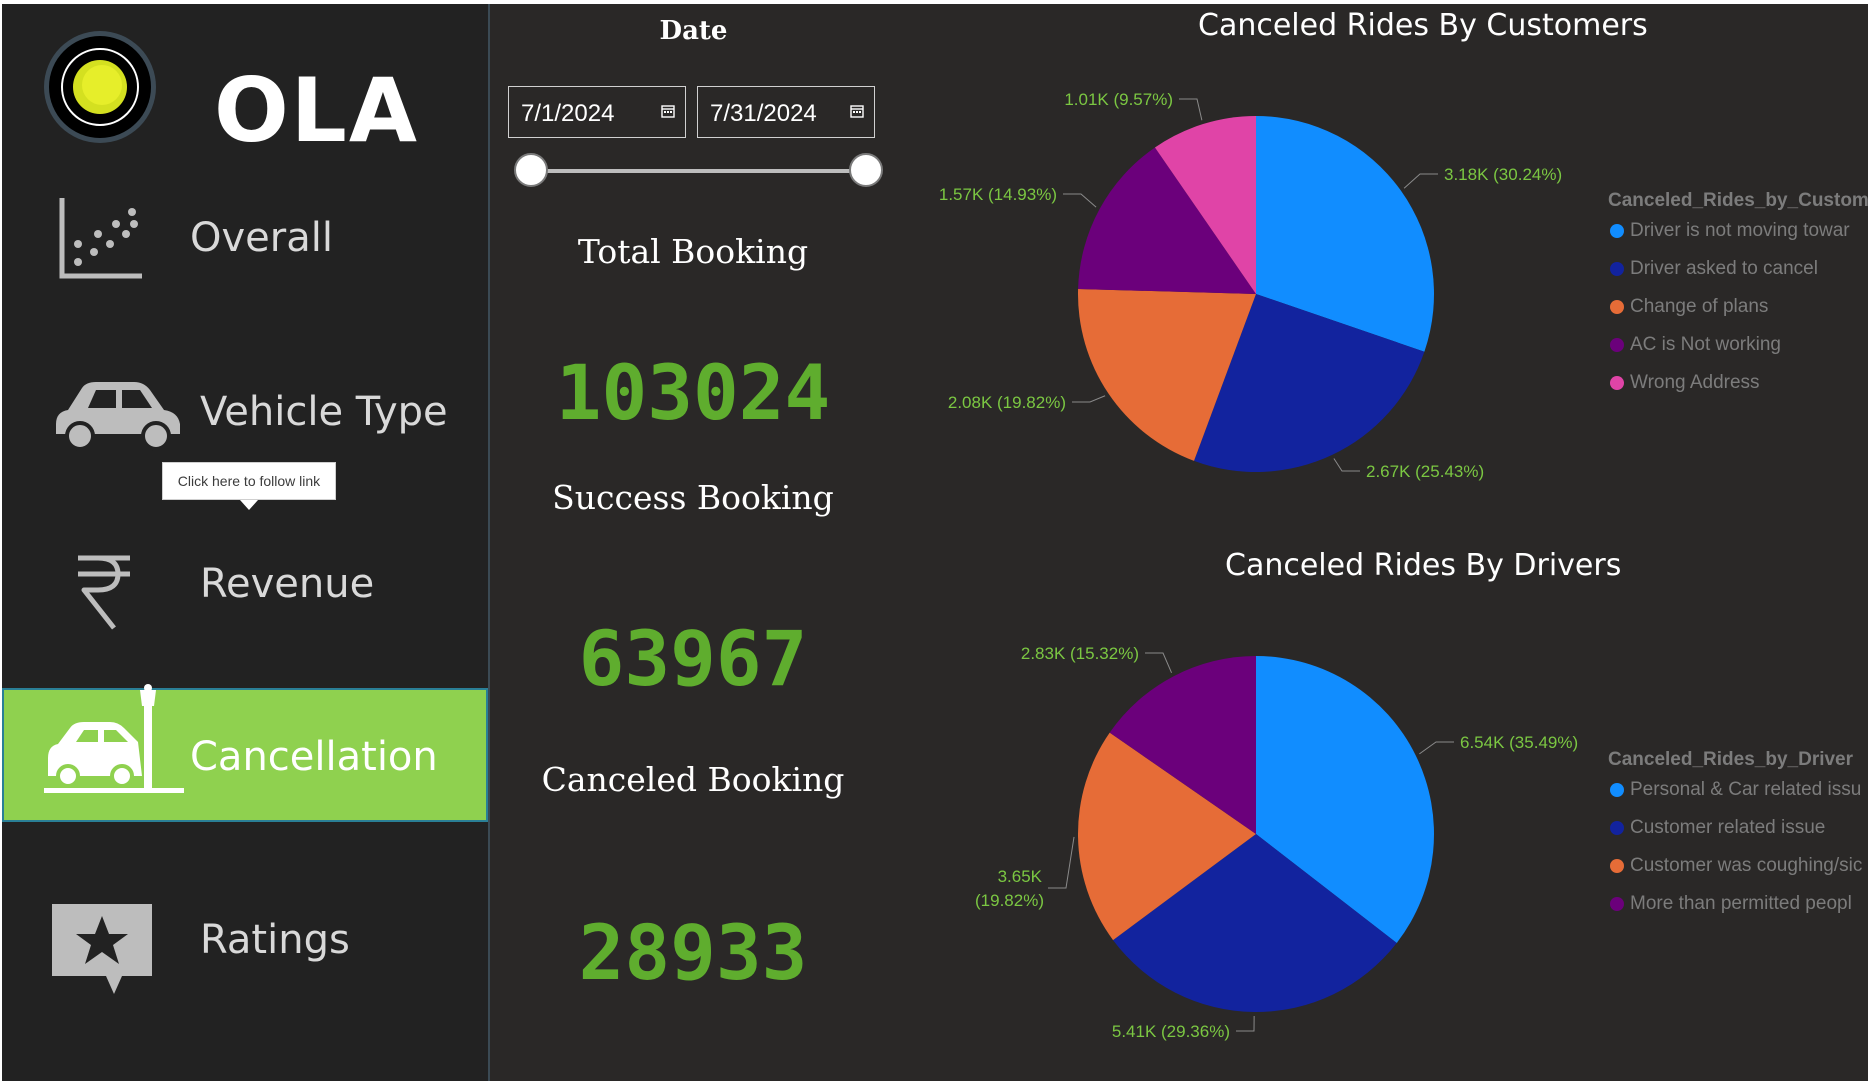 This screenshot has width=1868, height=1083. I want to click on legend-label: Customer was coughing/sic, so click(1746, 865).